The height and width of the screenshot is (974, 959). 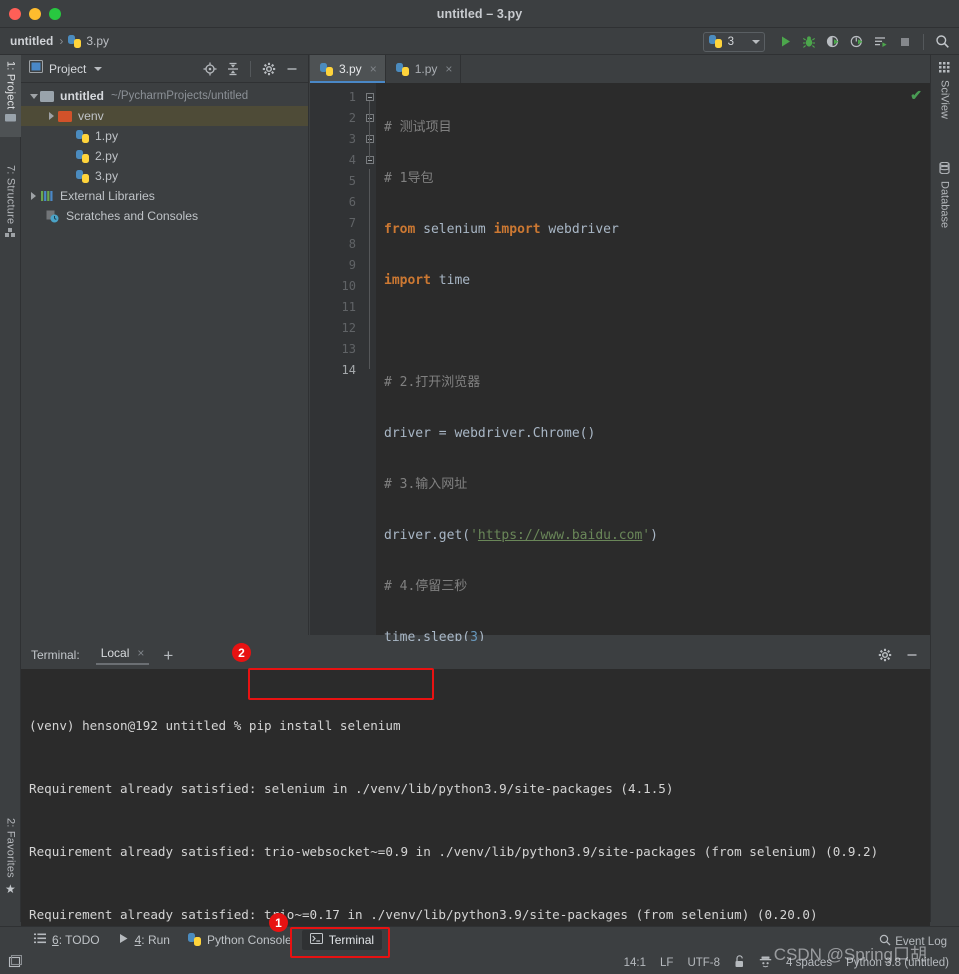 I want to click on terminal-tools, so click(x=902, y=655).